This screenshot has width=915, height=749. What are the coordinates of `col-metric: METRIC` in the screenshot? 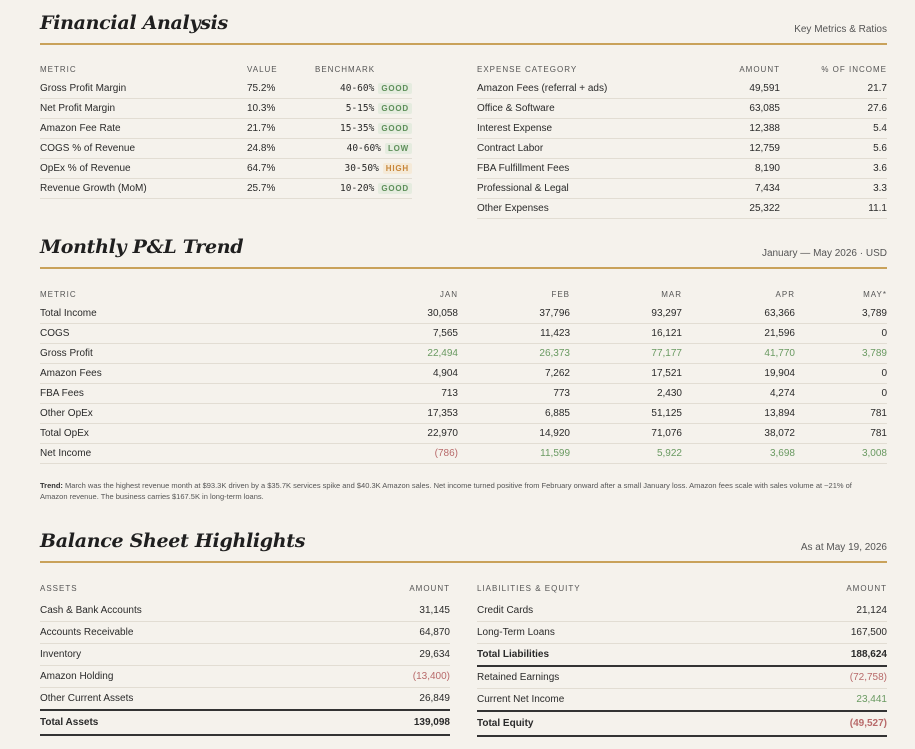 It's located at (58, 69).